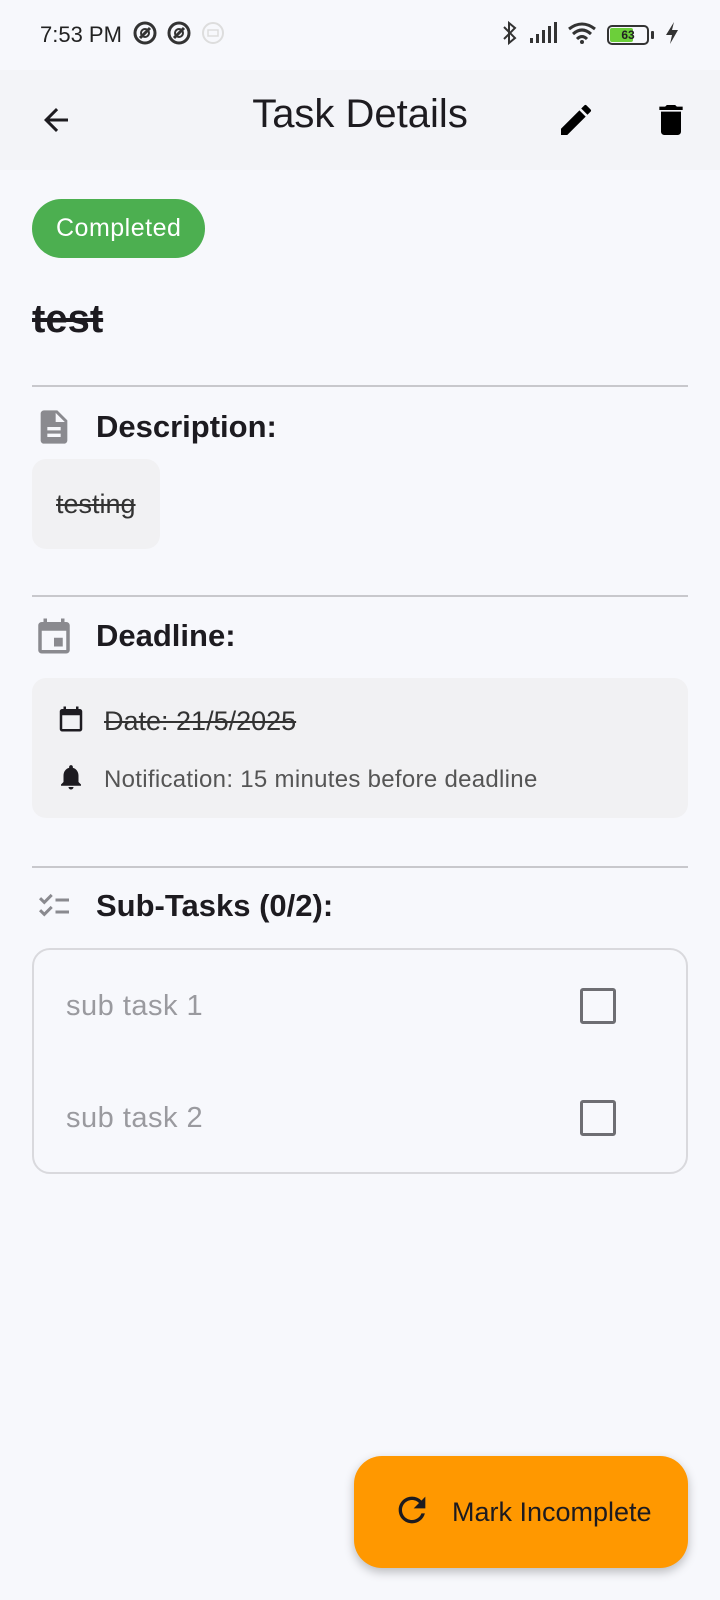  Describe the element at coordinates (54, 906) in the screenshot. I see `checklist-icon` at that location.